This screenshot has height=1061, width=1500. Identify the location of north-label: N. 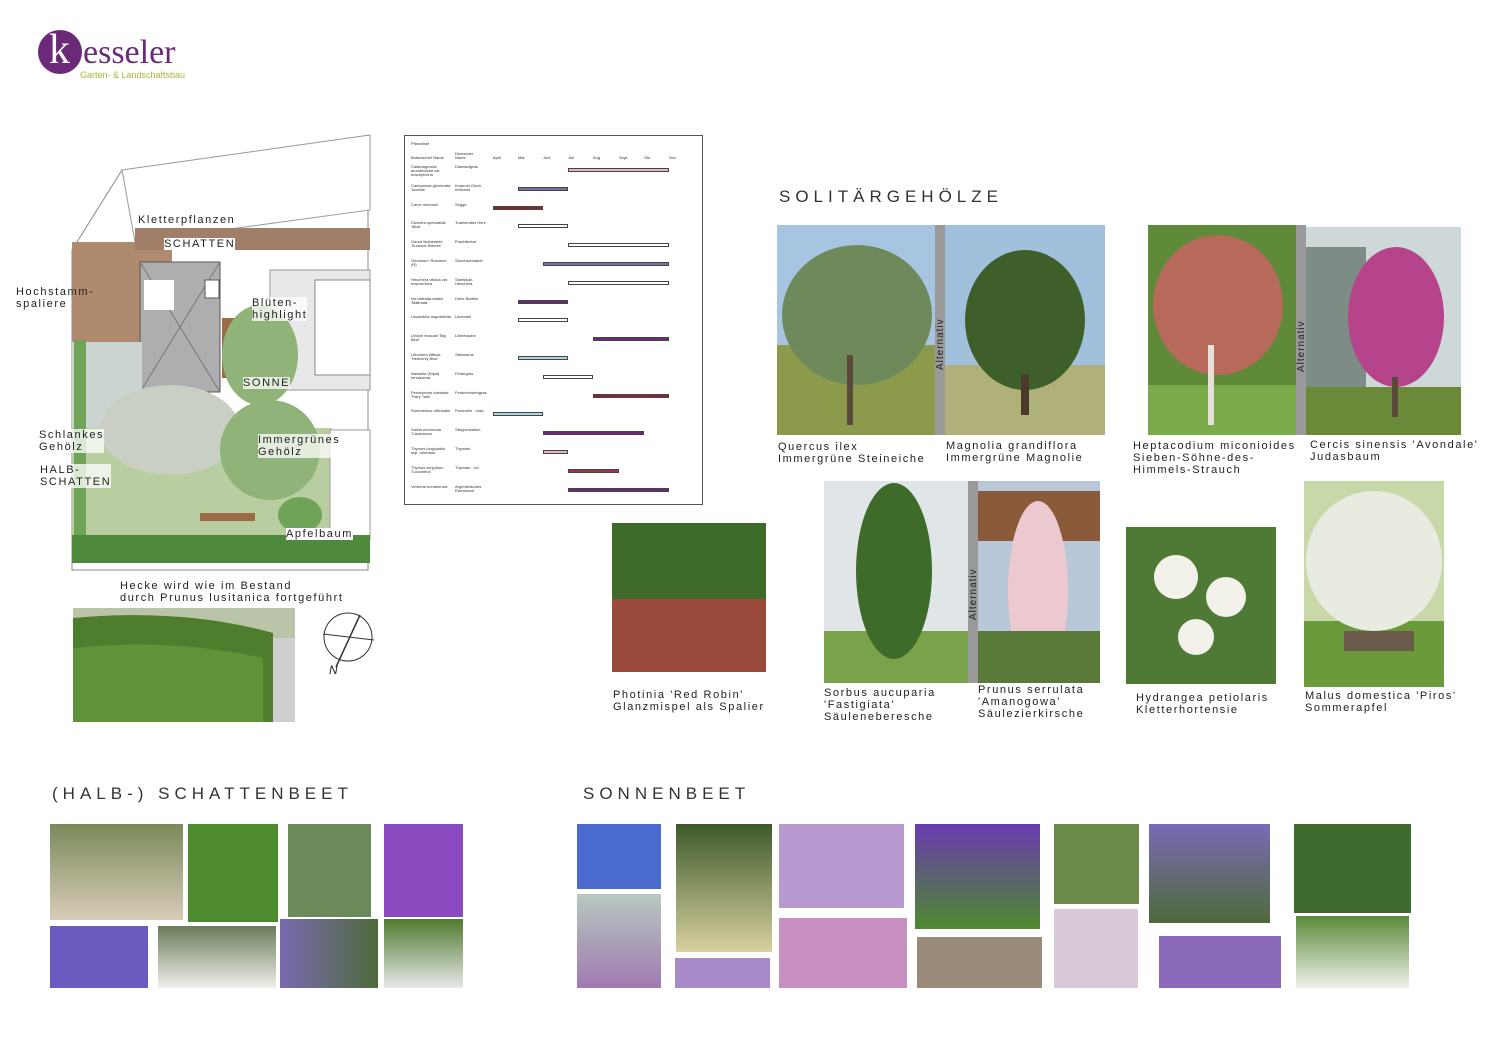
(333, 670).